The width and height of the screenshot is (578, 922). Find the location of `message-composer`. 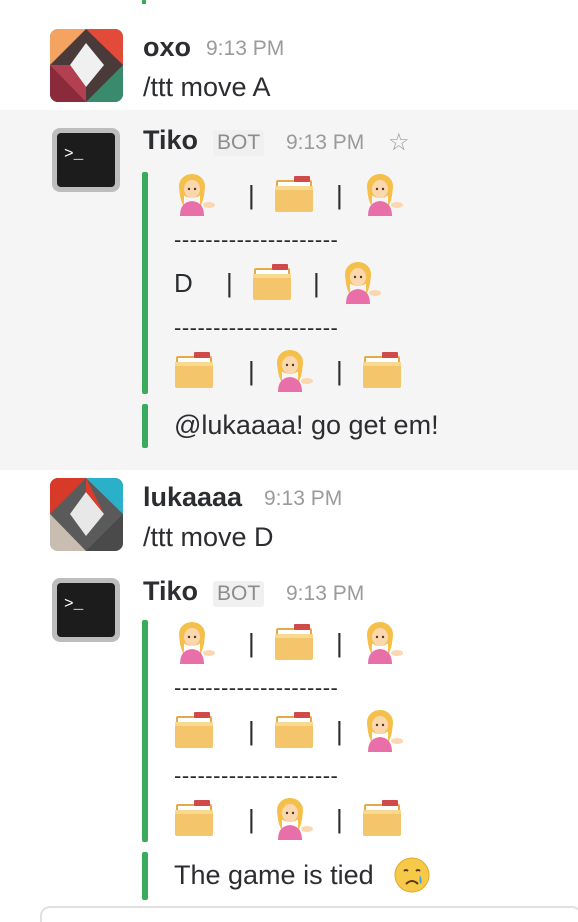

message-composer is located at coordinates (309, 914).